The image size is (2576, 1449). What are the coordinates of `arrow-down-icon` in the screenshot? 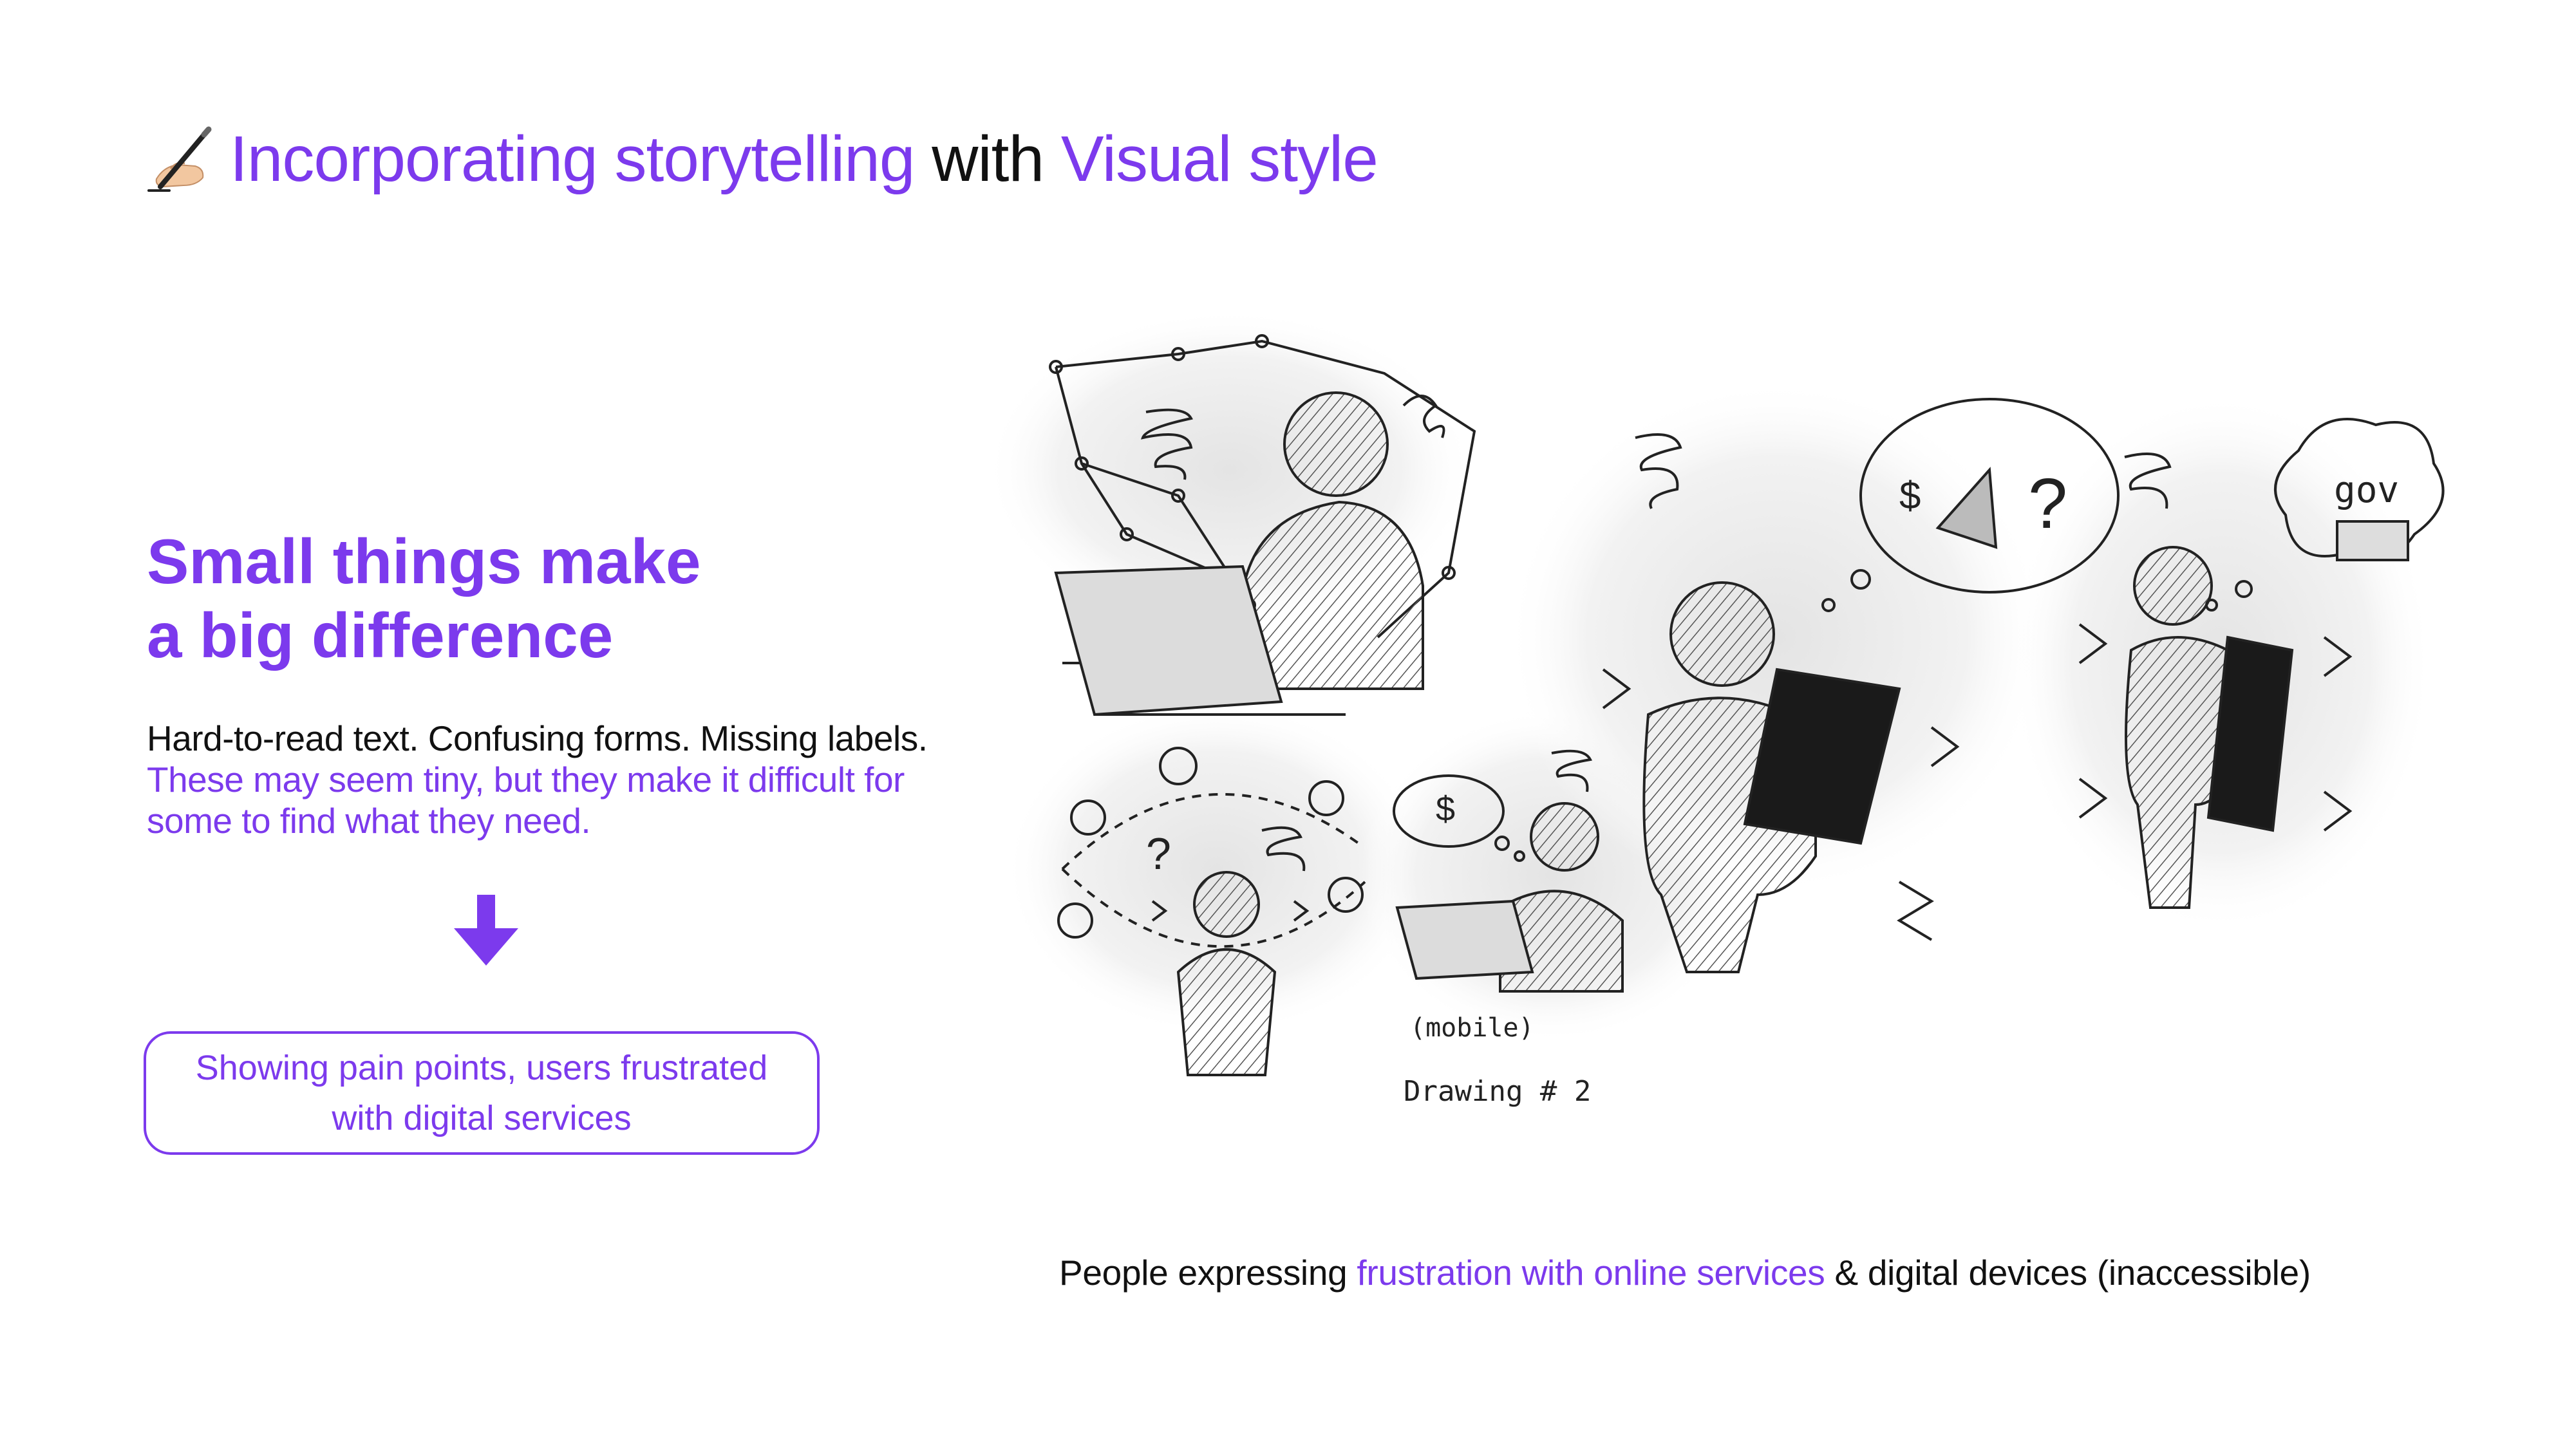 It's located at (486, 930).